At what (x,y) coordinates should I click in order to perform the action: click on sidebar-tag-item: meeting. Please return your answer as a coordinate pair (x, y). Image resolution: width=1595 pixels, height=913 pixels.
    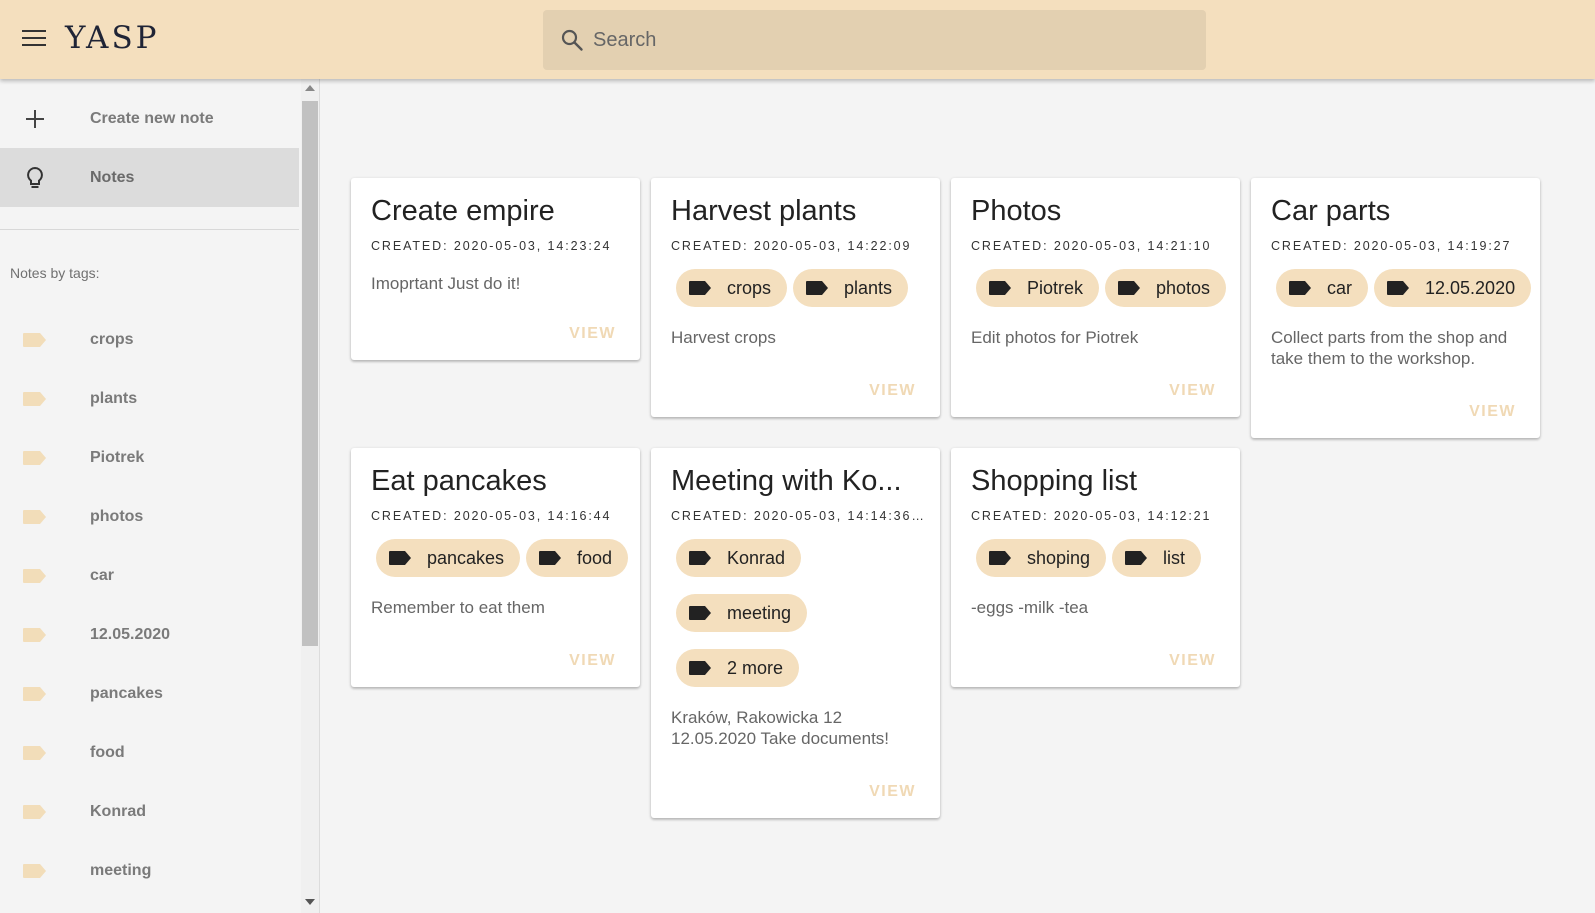
    Looking at the image, I should click on (149, 870).